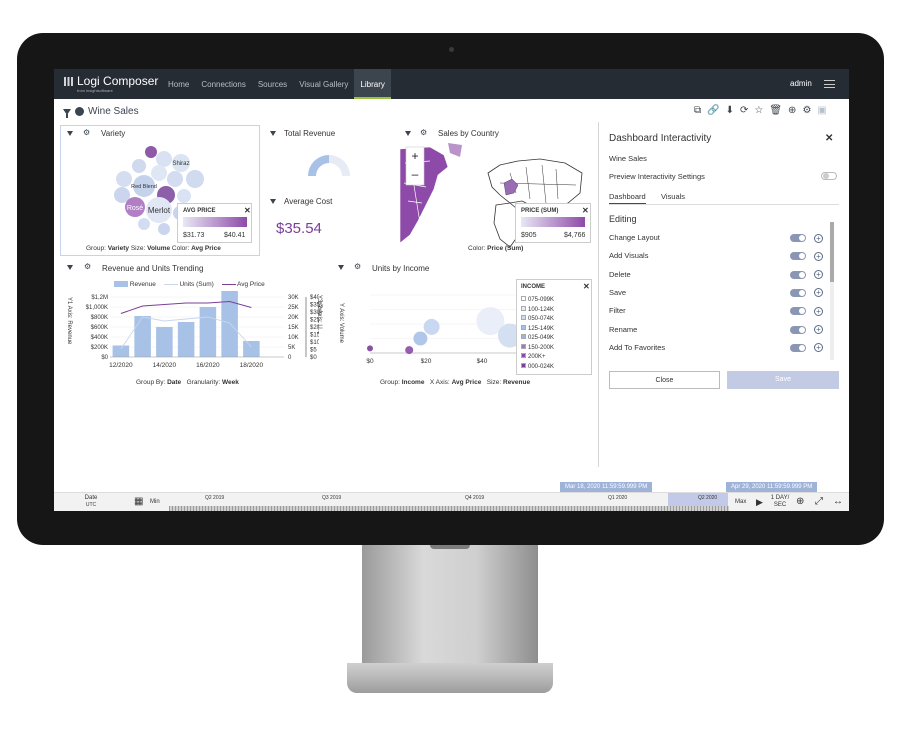 Image resolution: width=900 pixels, height=750 pixels. I want to click on y1-tick-label: $200K, so click(99, 348).